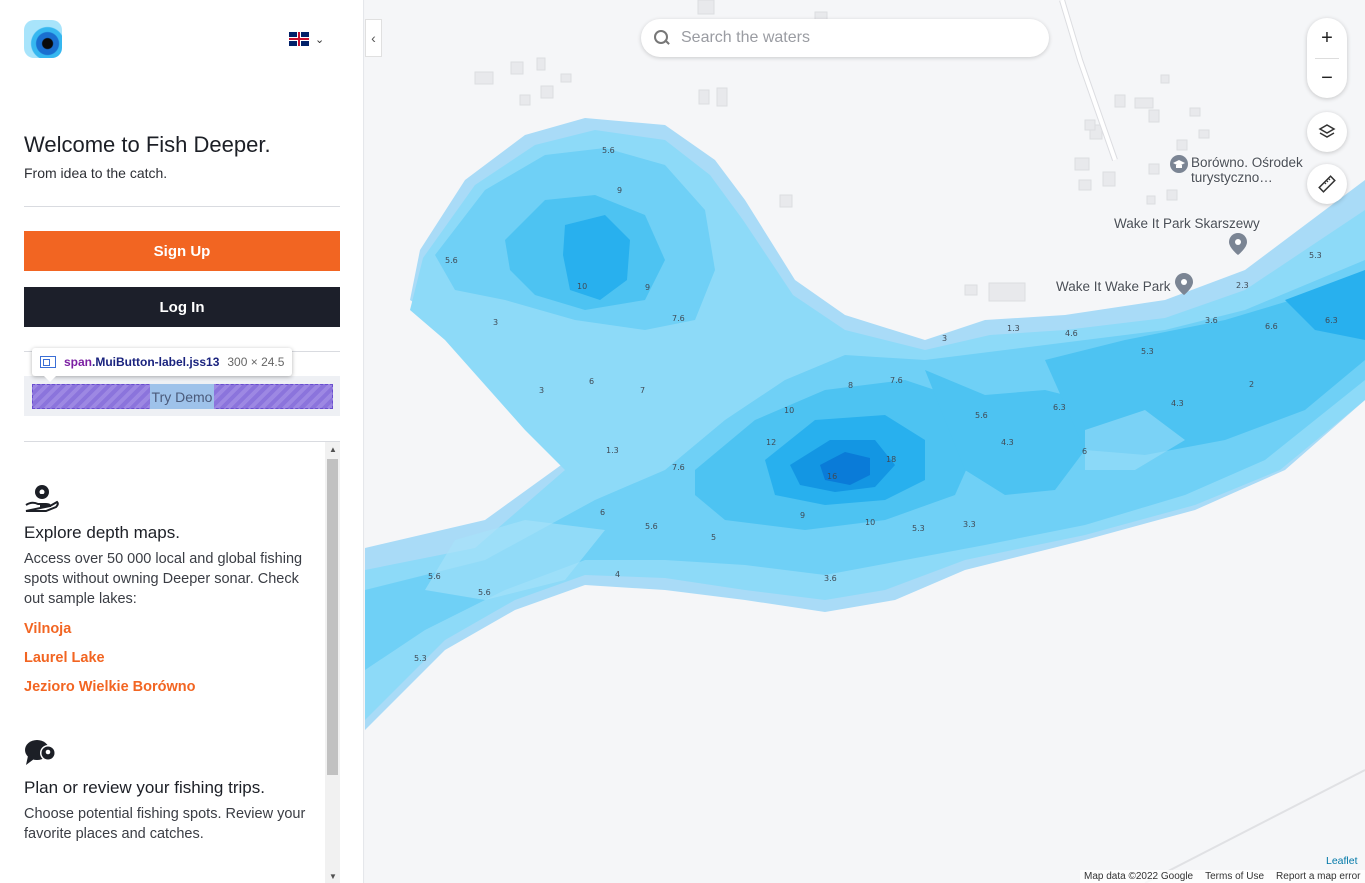 The image size is (1365, 883). What do you see at coordinates (1327, 78) in the screenshot?
I see `zoom-out-button: −` at bounding box center [1327, 78].